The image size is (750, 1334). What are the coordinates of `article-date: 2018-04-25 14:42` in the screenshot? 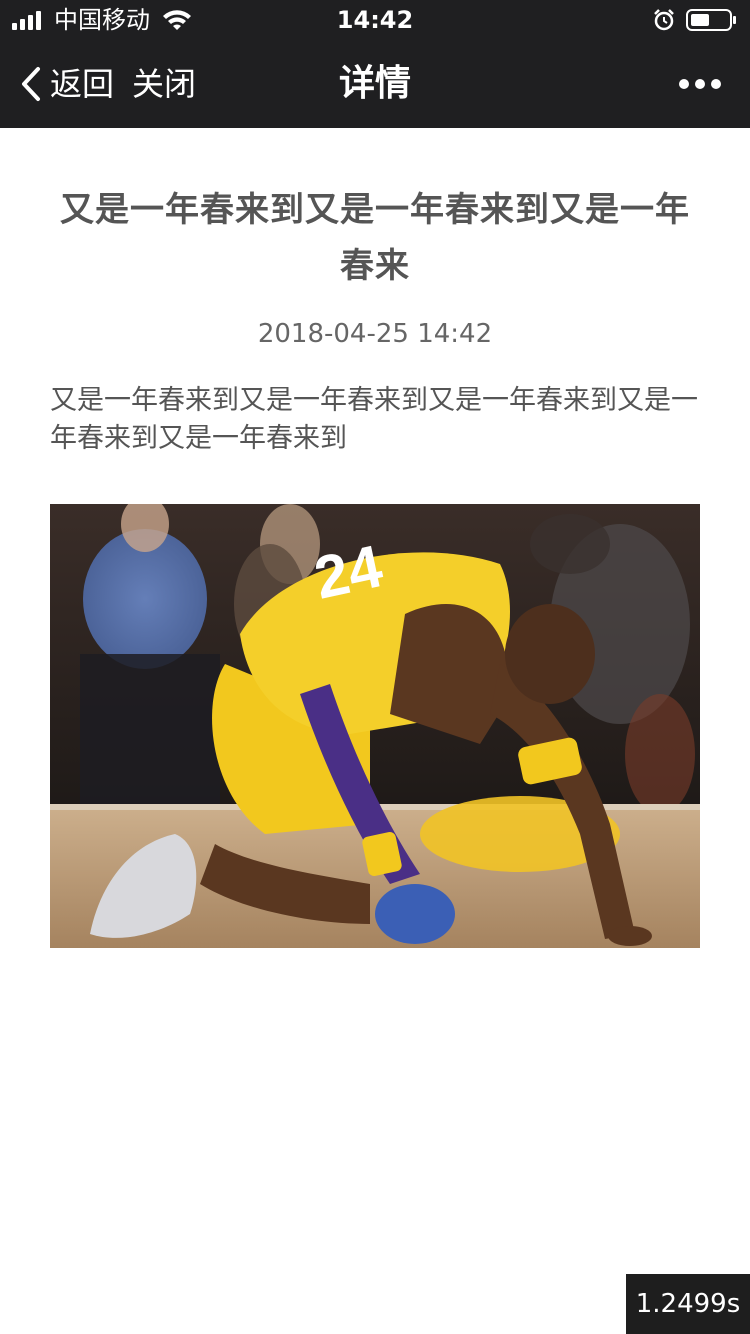 It's located at (375, 334).